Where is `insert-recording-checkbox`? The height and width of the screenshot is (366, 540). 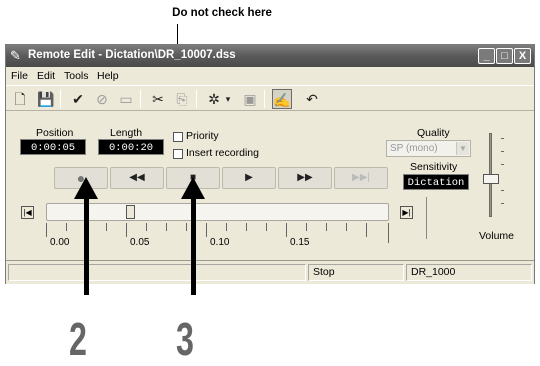
insert-recording-checkbox is located at coordinates (178, 154).